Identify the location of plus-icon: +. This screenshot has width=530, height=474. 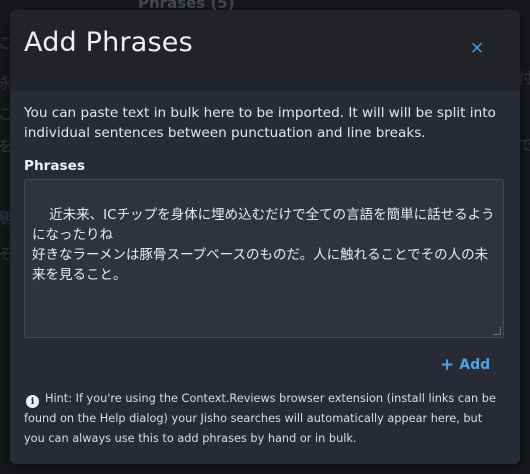
(447, 365).